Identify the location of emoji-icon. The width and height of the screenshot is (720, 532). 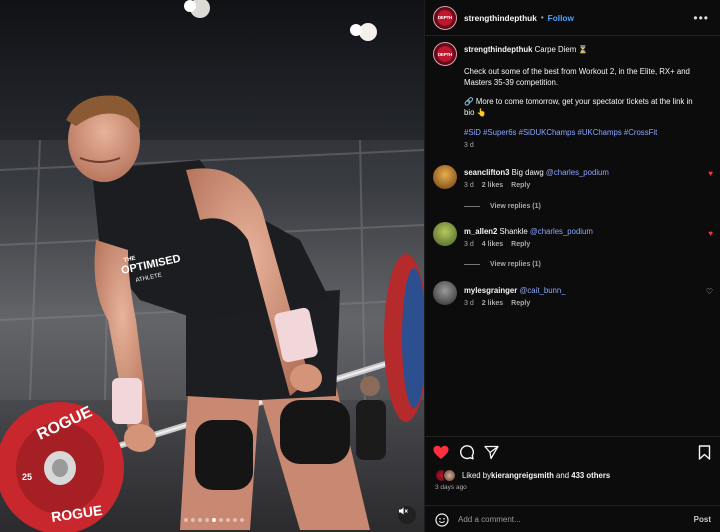
(442, 519).